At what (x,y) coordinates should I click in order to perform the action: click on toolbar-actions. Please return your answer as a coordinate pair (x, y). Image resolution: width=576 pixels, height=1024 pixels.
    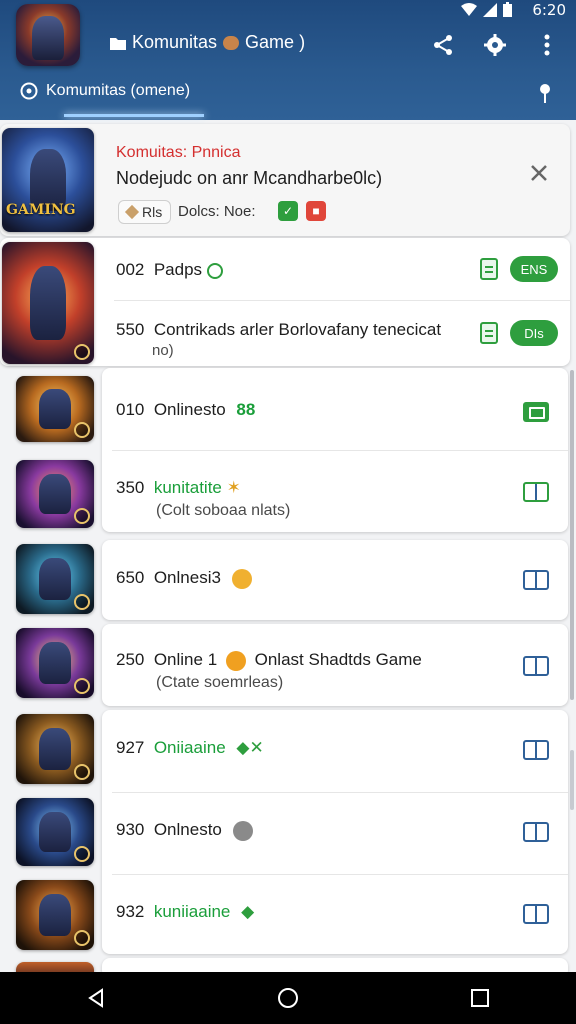
    Looking at the image, I should click on (495, 45).